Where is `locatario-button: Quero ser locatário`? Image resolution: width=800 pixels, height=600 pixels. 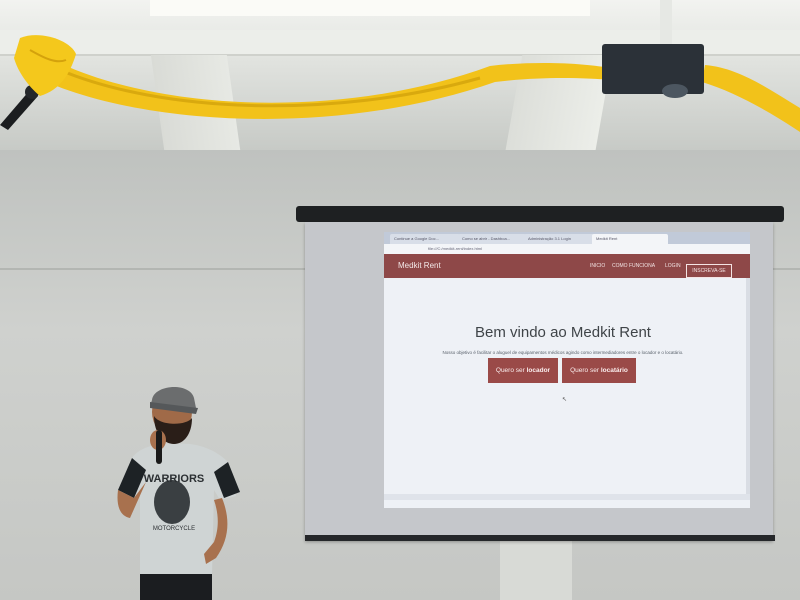
locatario-button: Quero ser locatário is located at coordinates (599, 370).